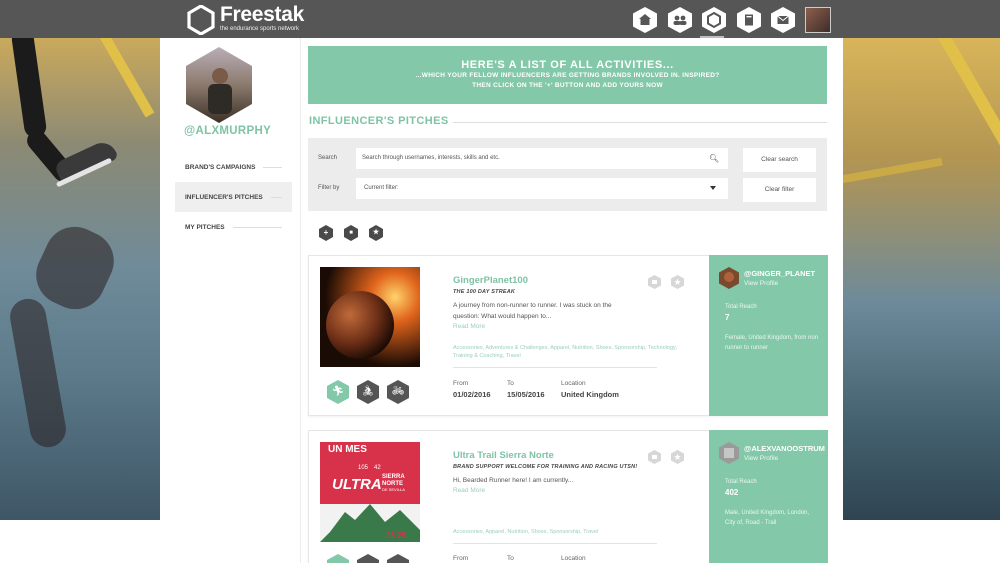  What do you see at coordinates (368, 558) in the screenshot?
I see `cycling-icon` at bounding box center [368, 558].